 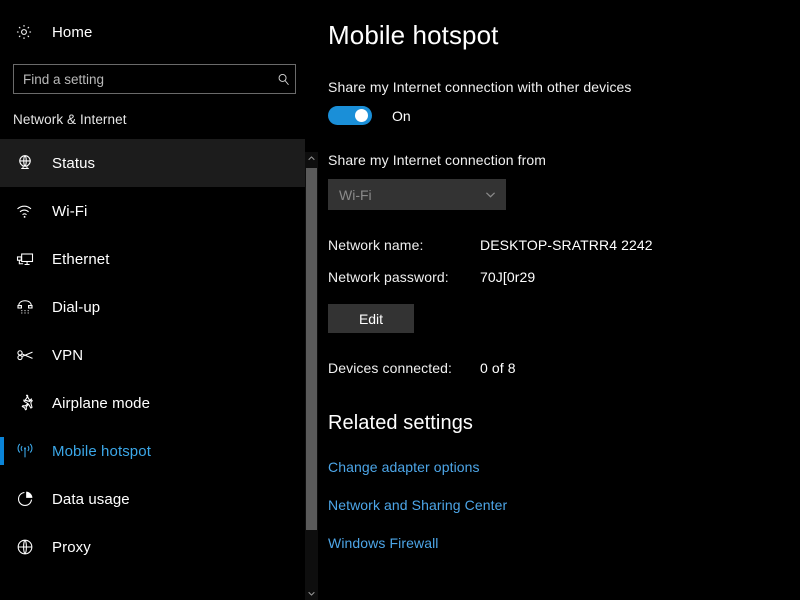 I want to click on sidebar-home-button: Home, so click(x=159, y=32).